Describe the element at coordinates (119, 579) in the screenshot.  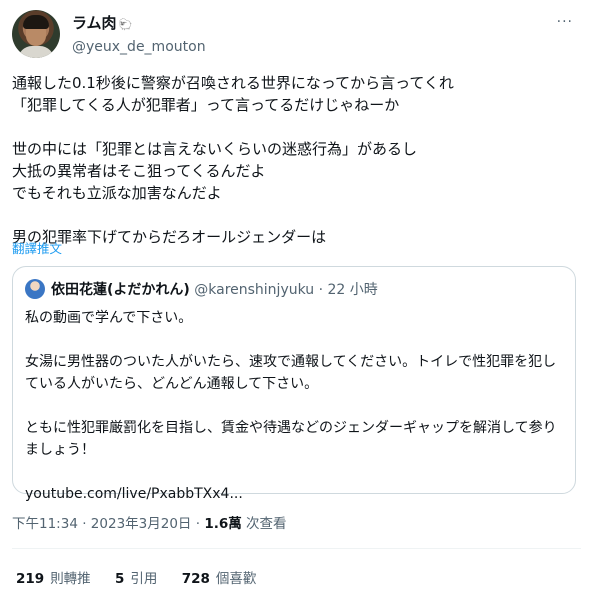
I see `quotes-count: 5` at that location.